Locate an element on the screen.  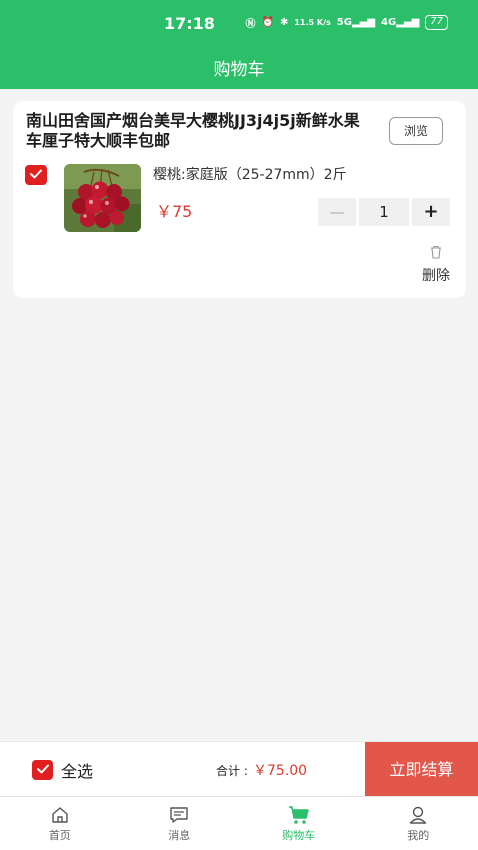
quantity-value: 1 is located at coordinates (384, 212).